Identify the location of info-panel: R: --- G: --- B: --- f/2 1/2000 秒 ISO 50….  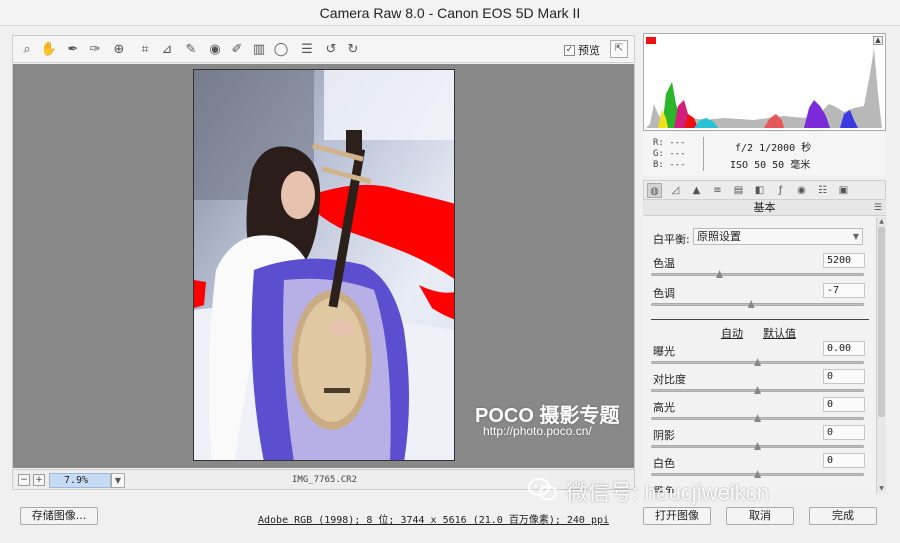
(764, 154).